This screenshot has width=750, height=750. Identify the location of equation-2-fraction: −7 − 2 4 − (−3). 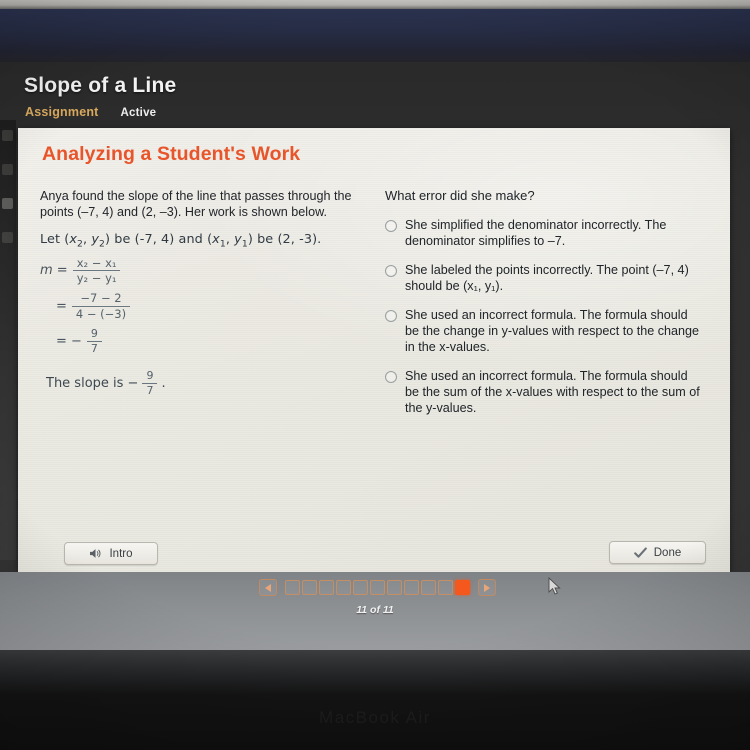
(101, 306).